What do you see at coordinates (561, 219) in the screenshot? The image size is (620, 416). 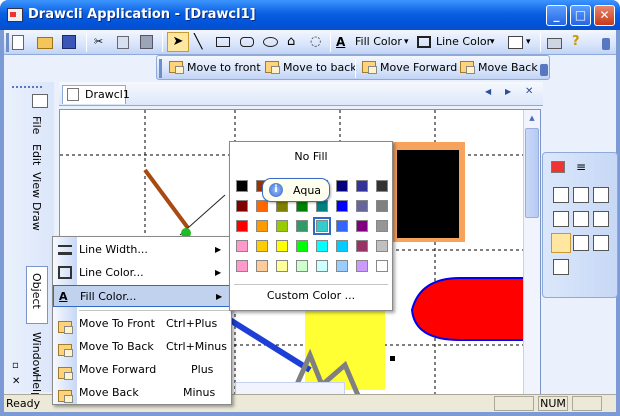 I see `toolbox-tool-4-icon` at bounding box center [561, 219].